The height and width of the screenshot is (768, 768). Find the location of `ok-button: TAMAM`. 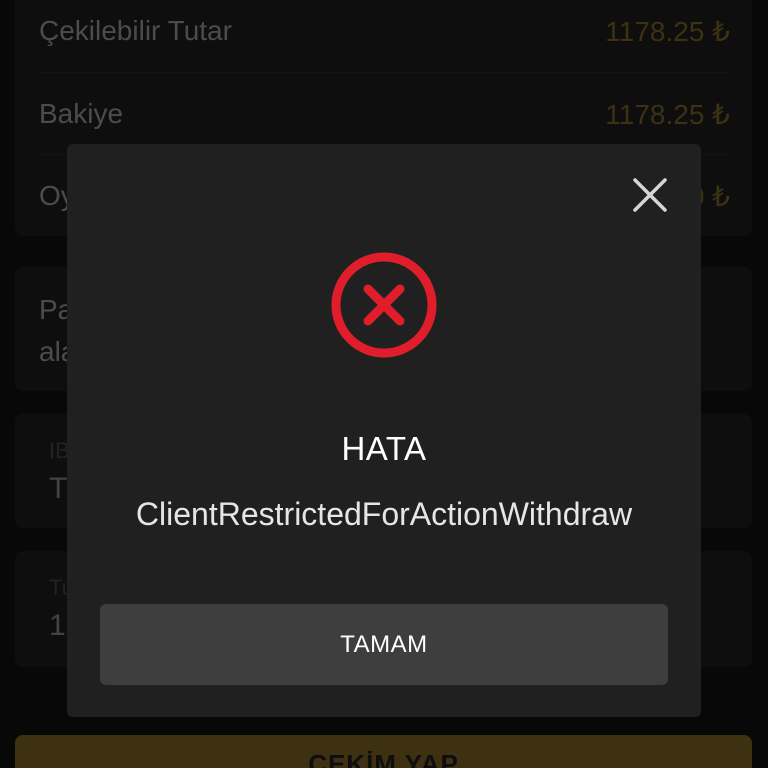

ok-button: TAMAM is located at coordinates (384, 644).